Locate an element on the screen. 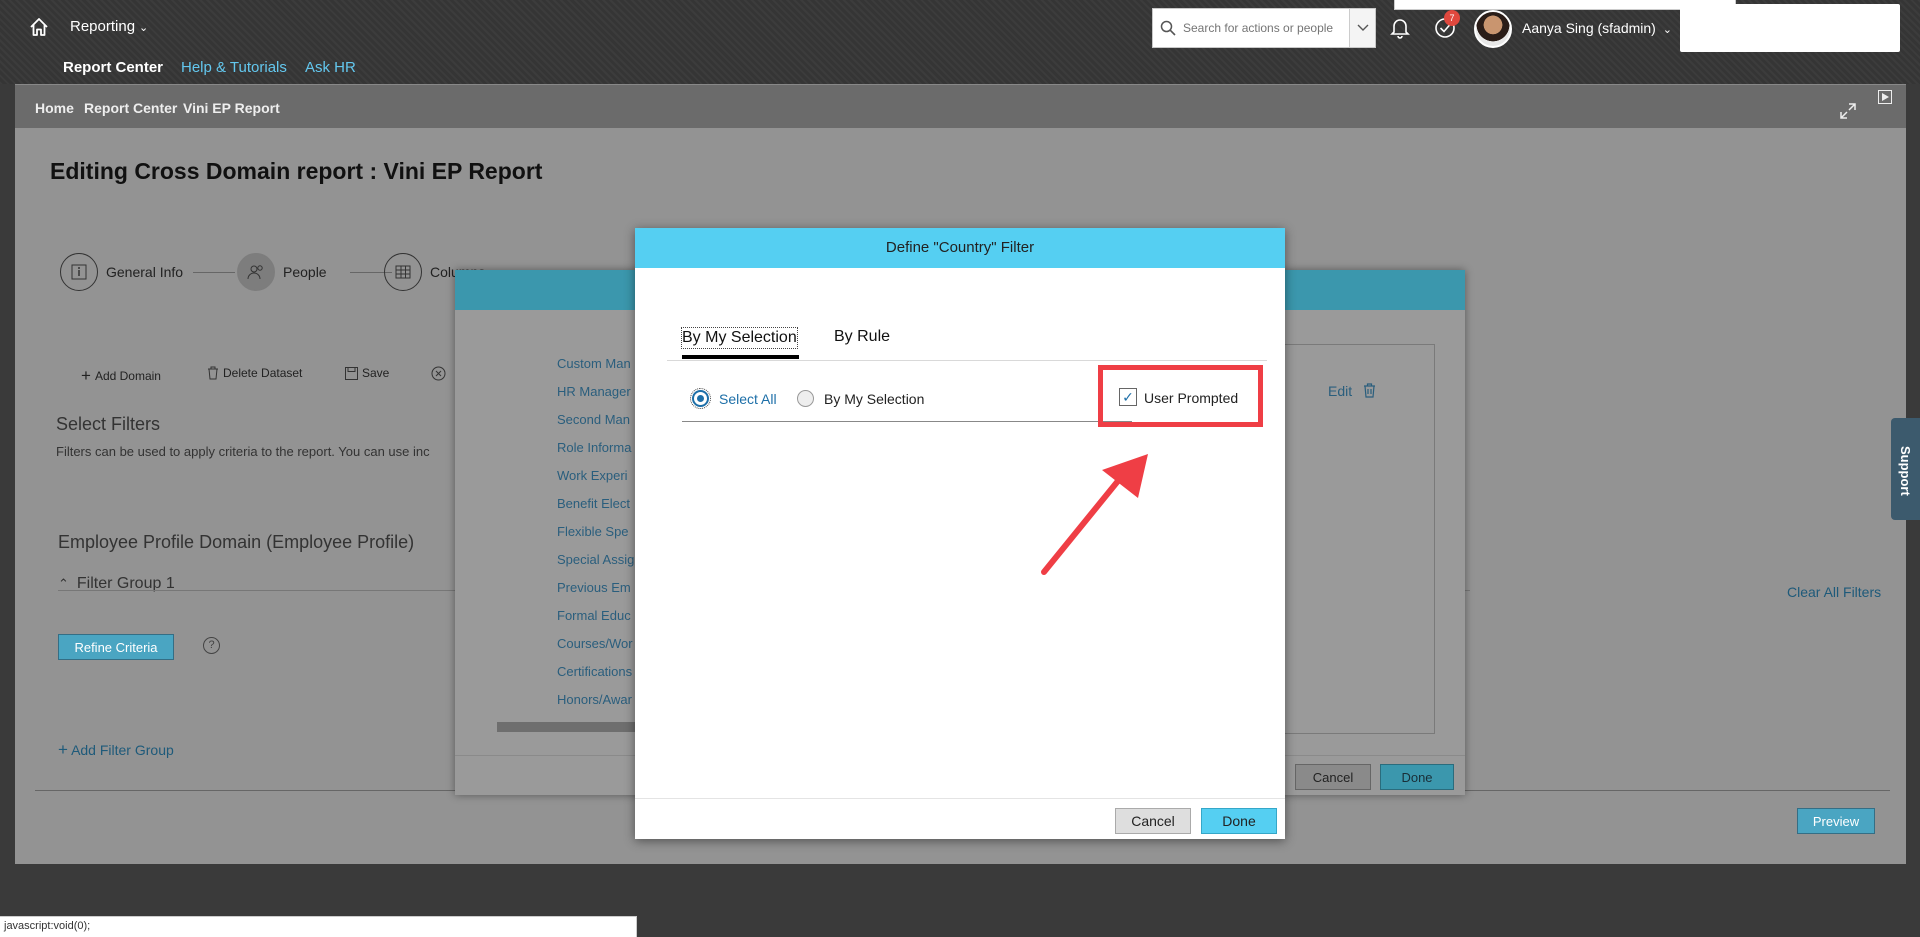 The height and width of the screenshot is (937, 1920). support-label: Support is located at coordinates (1905, 471).